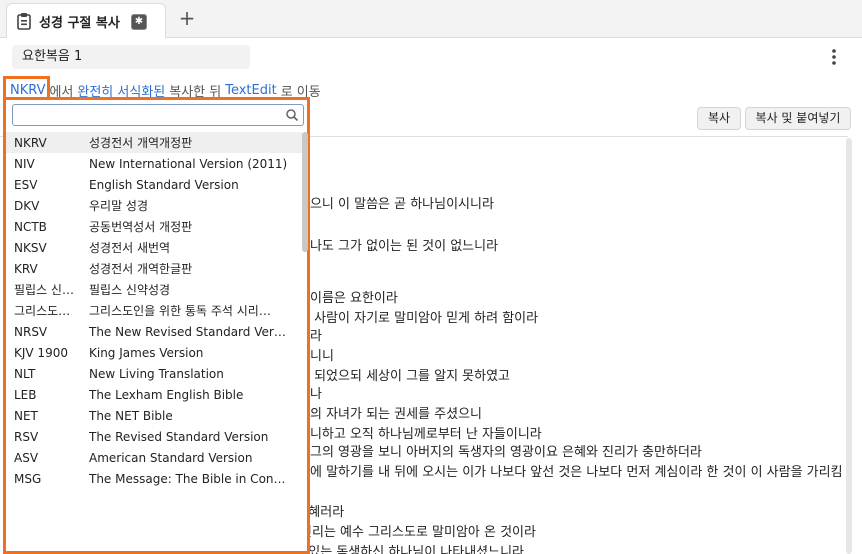 The width and height of the screenshot is (862, 554). Describe the element at coordinates (130, 248) in the screenshot. I see `version-name: 성경전서 새번역` at that location.